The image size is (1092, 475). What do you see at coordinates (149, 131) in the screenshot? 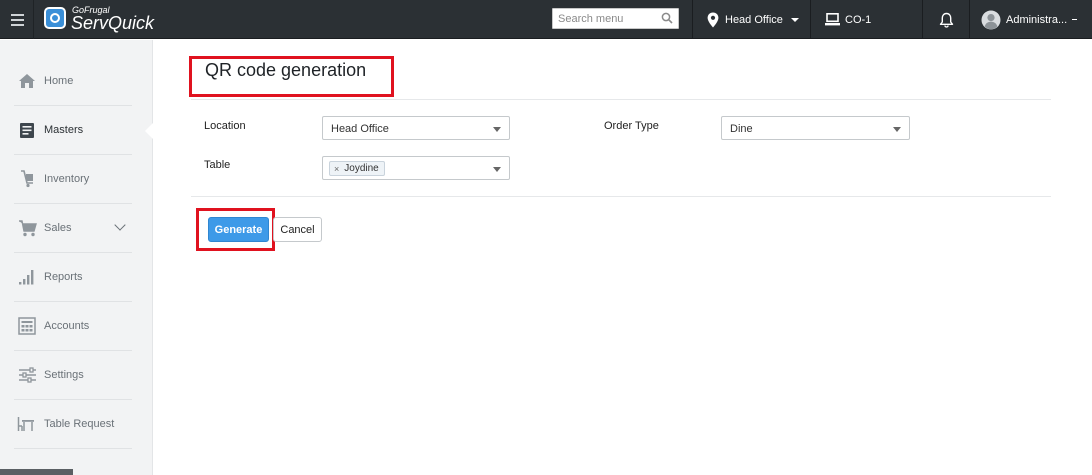
I see `active-item-pointer` at bounding box center [149, 131].